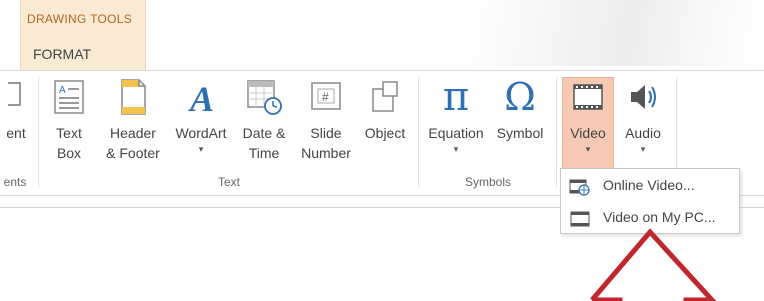  What do you see at coordinates (385, 96) in the screenshot?
I see `object-icon` at bounding box center [385, 96].